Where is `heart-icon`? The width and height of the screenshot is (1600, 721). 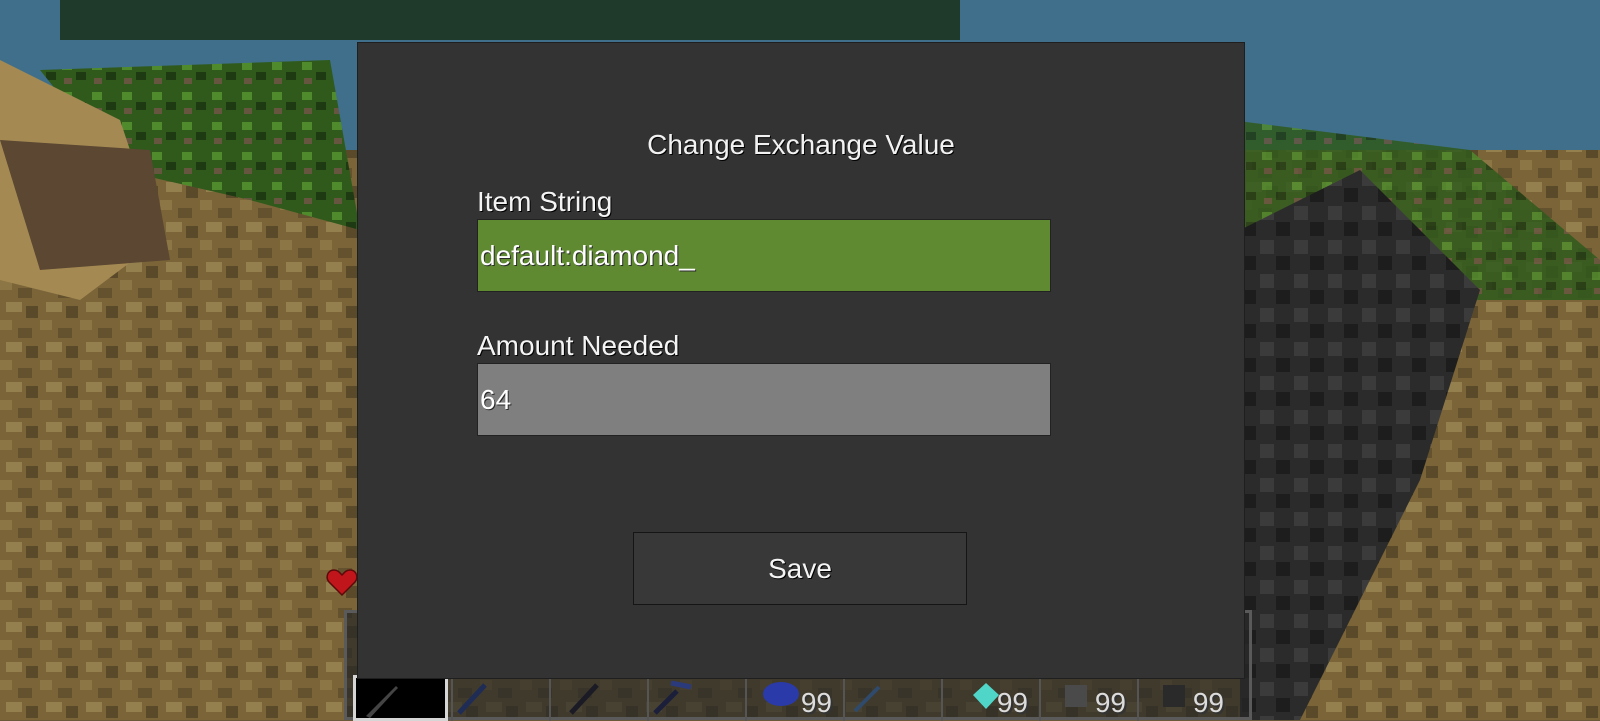 heart-icon is located at coordinates (342, 583).